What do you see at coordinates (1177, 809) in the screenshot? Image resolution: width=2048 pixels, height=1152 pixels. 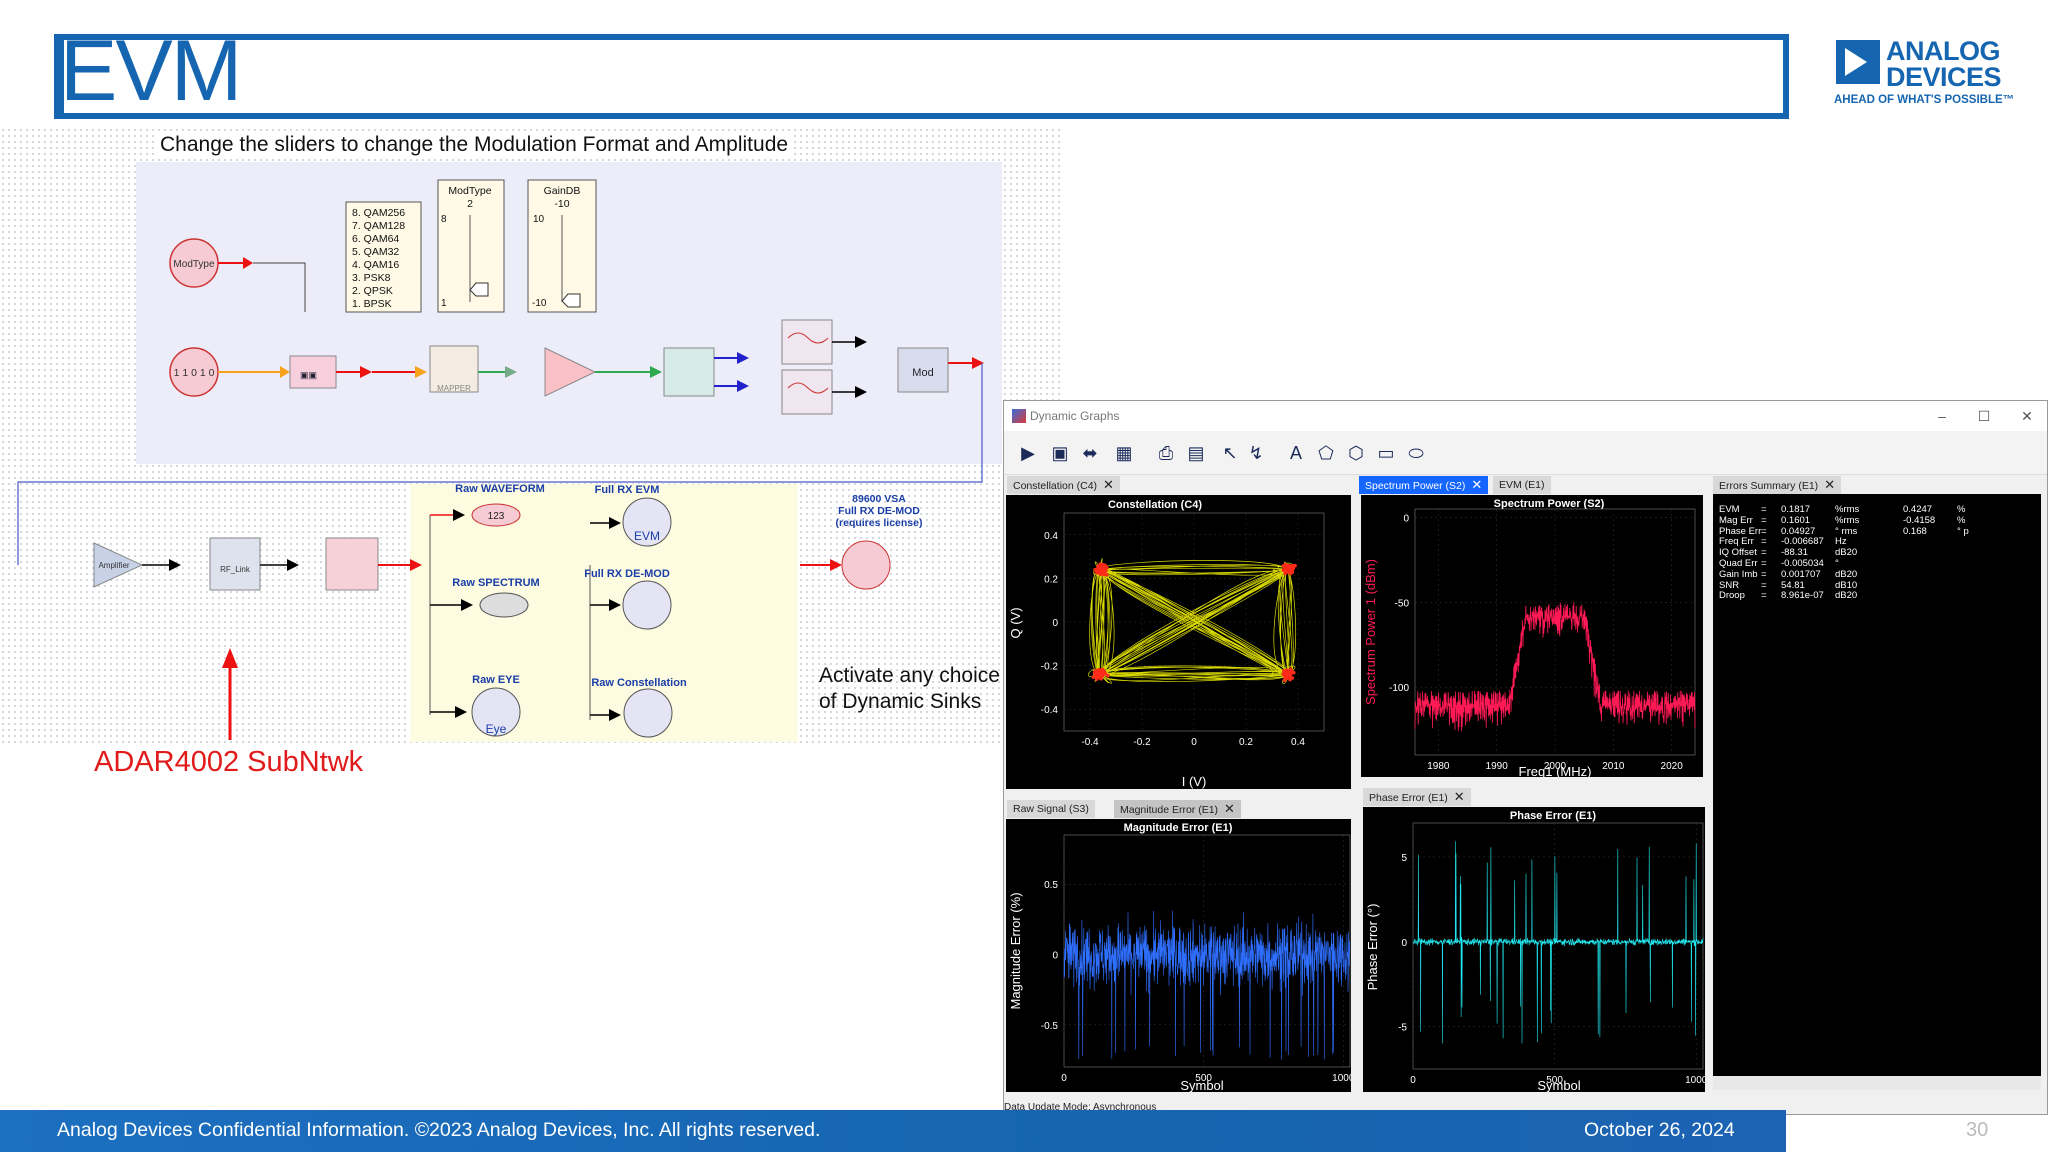 I see `tab-magnitude-error: Magnitude Error (E1) ✕` at bounding box center [1177, 809].